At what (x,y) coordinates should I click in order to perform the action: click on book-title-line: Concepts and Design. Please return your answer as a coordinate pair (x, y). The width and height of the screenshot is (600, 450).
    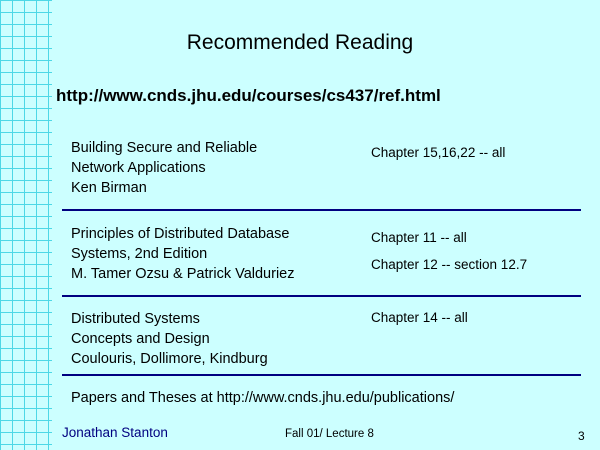
    Looking at the image, I should click on (140, 339).